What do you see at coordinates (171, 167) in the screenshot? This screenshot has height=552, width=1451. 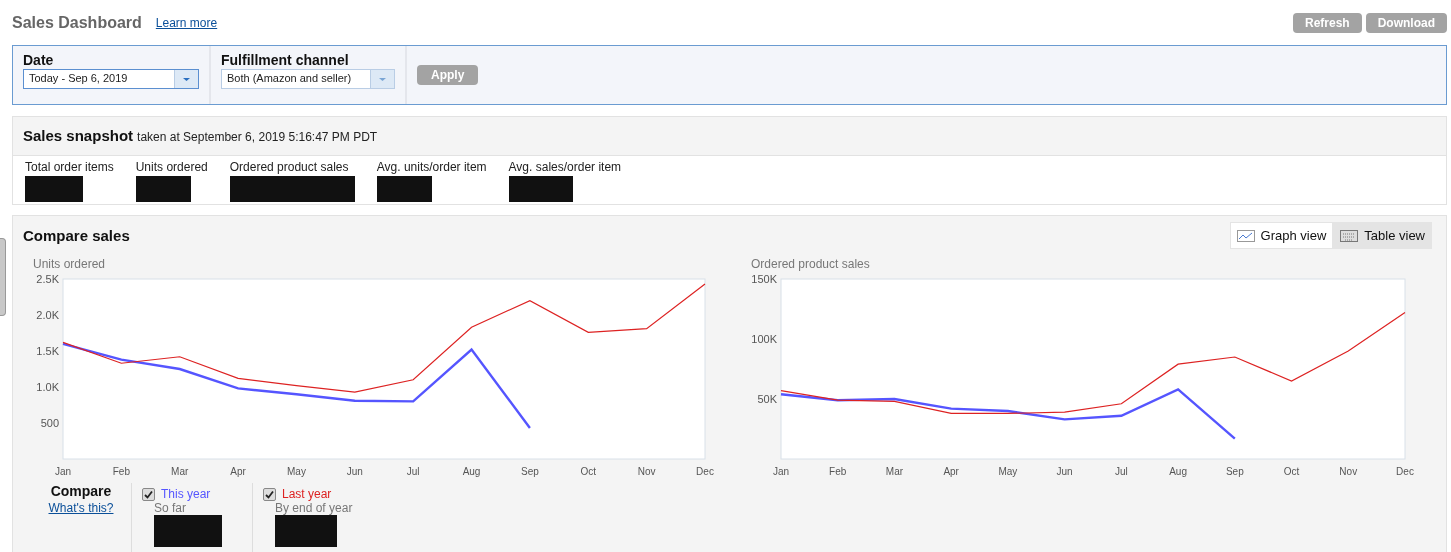 I see `metric-label: Units ordered` at bounding box center [171, 167].